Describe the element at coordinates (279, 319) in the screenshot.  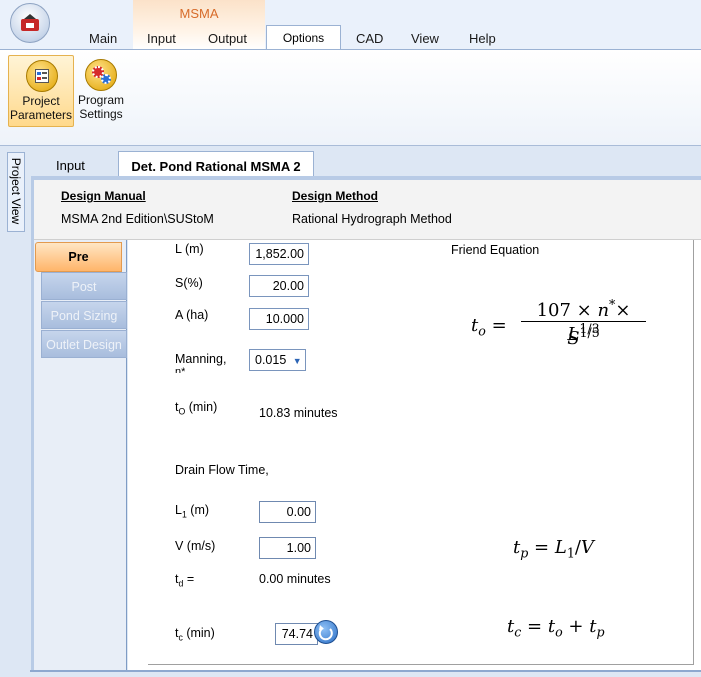
I see `area-input: 10.000` at that location.